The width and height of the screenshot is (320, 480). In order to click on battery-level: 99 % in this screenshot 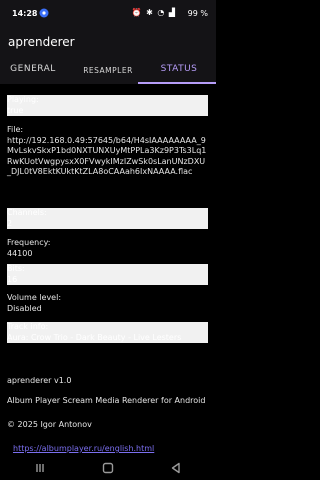, I will do `click(197, 13)`.